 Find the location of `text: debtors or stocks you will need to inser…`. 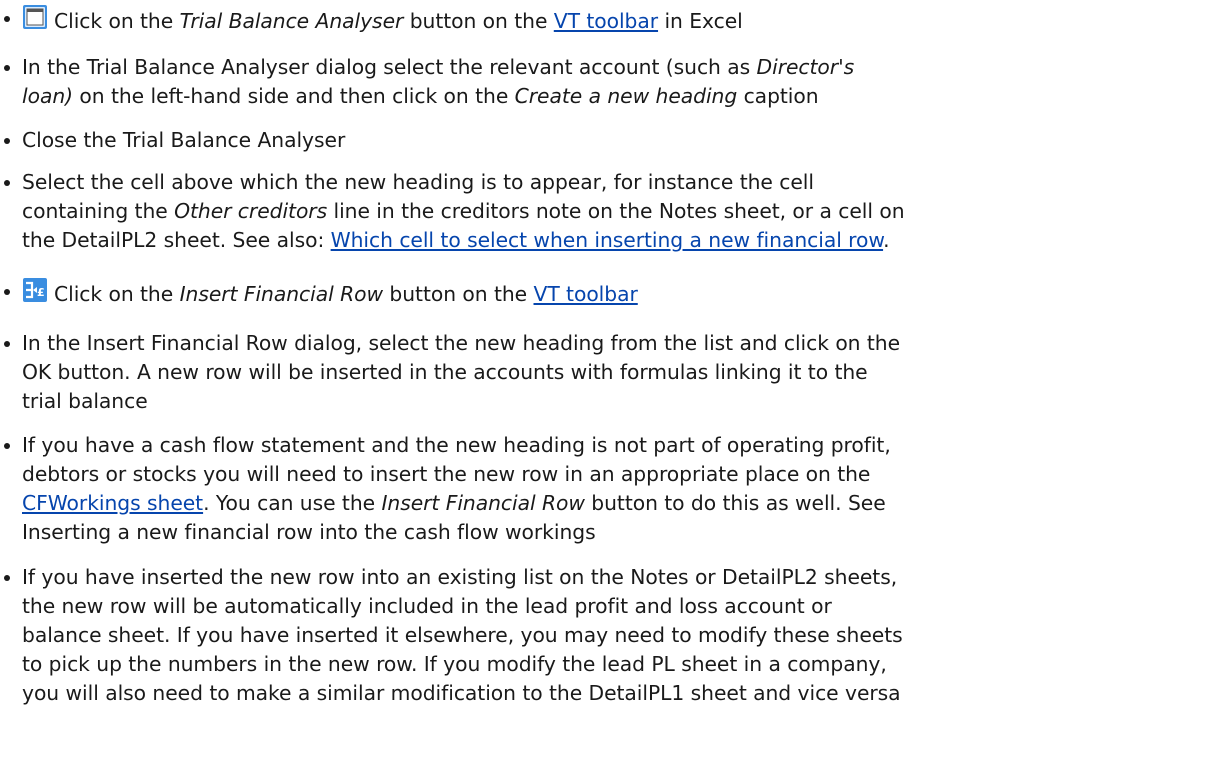

text: debtors or stocks you will need to inser… is located at coordinates (446, 474).